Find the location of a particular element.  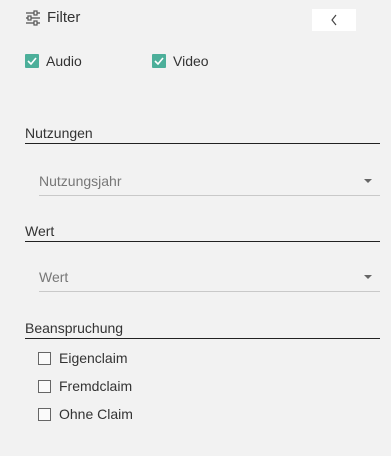

section-title-value: Wert is located at coordinates (202, 232).